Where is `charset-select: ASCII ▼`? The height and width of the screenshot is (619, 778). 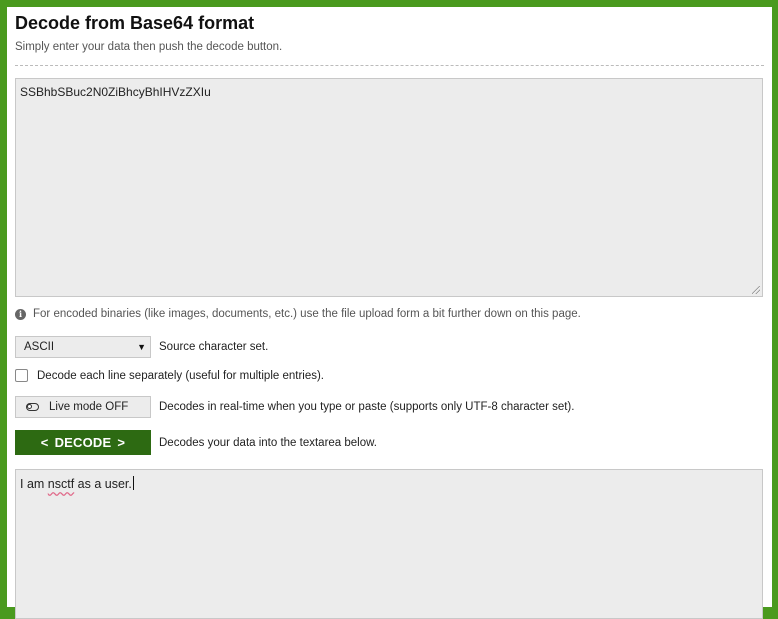 charset-select: ASCII ▼ is located at coordinates (83, 347).